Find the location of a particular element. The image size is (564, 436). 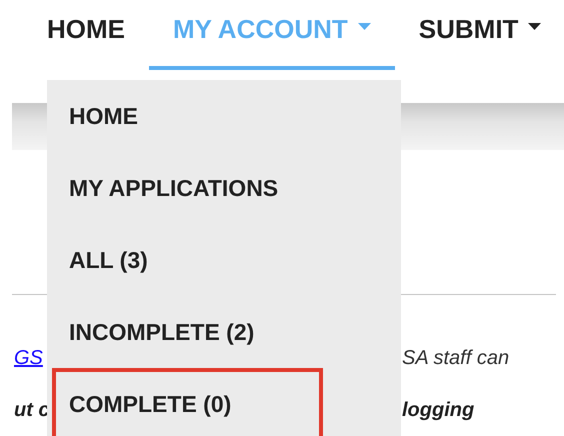

nav-tab: SUBMIT is located at coordinates (479, 35).